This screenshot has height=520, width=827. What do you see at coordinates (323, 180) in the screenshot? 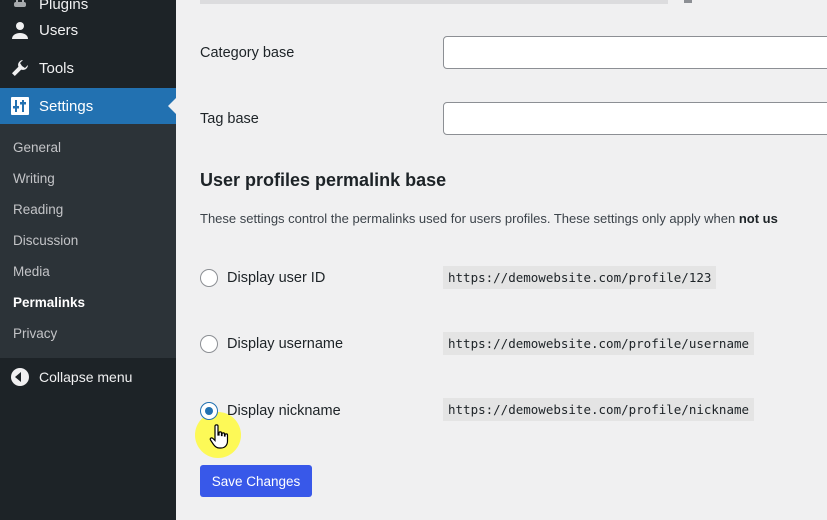
I see `section-title: User profiles permalink base` at bounding box center [323, 180].